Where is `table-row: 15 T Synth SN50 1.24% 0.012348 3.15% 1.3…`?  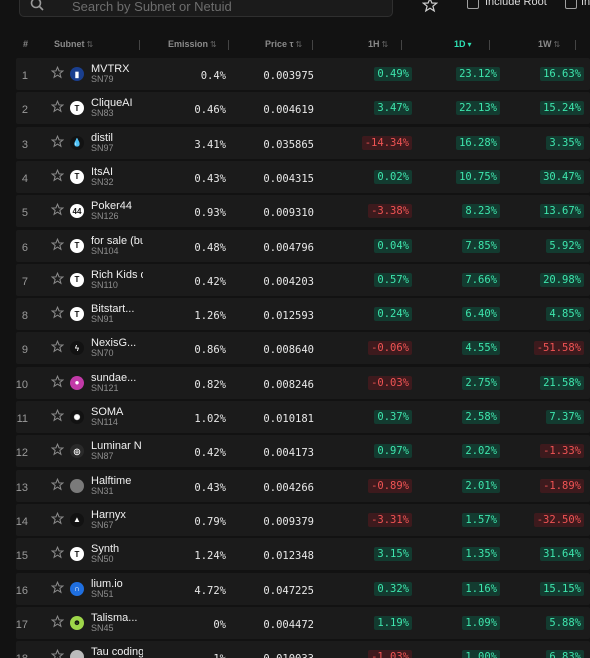
table-row: 15 T Synth SN50 1.24% 0.012348 3.15% 1.3… is located at coordinates (303, 554).